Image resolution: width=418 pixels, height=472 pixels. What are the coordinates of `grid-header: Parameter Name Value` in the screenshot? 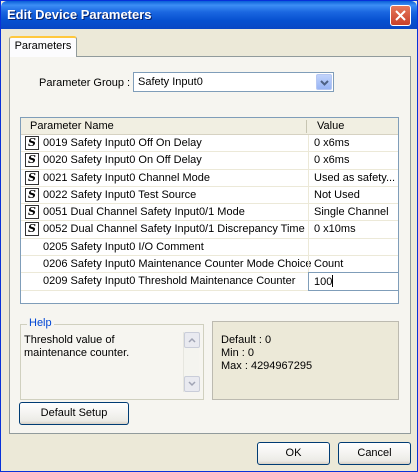 It's located at (209, 126).